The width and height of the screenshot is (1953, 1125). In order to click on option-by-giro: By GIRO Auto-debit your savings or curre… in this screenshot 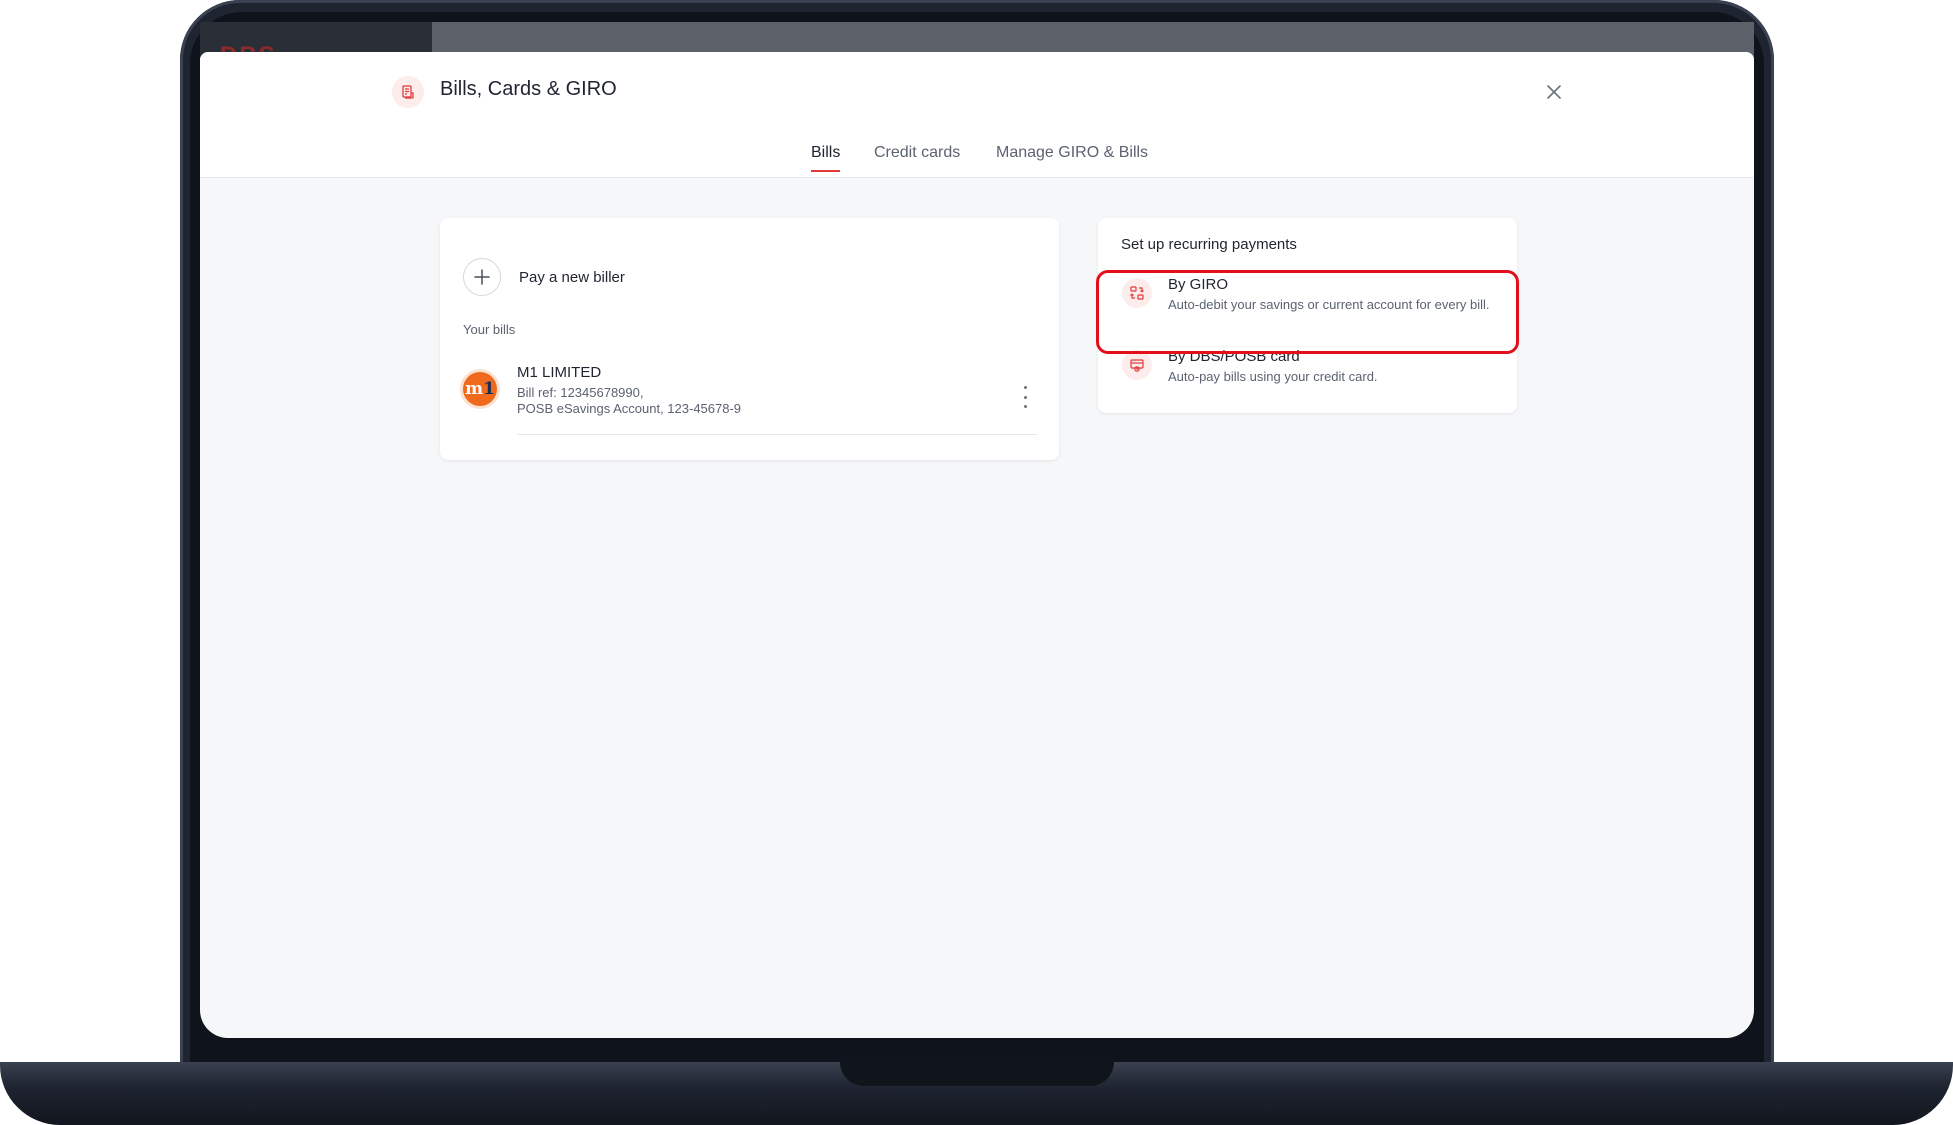, I will do `click(1307, 307)`.